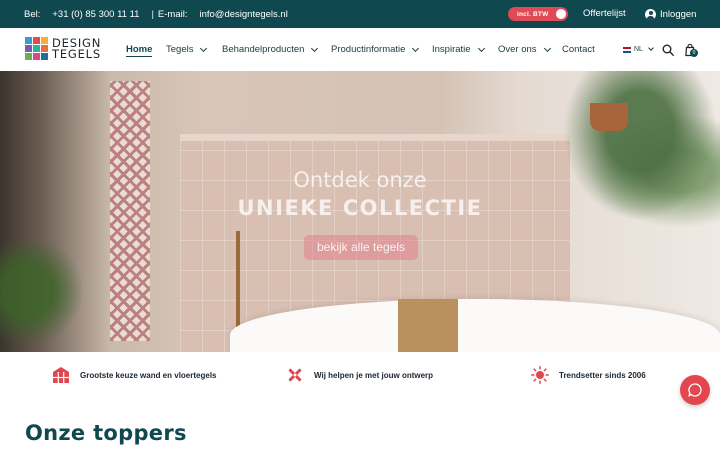 This screenshot has width=720, height=450. What do you see at coordinates (180, 49) in the screenshot?
I see `nav-tegels-label: Tegels` at bounding box center [180, 49].